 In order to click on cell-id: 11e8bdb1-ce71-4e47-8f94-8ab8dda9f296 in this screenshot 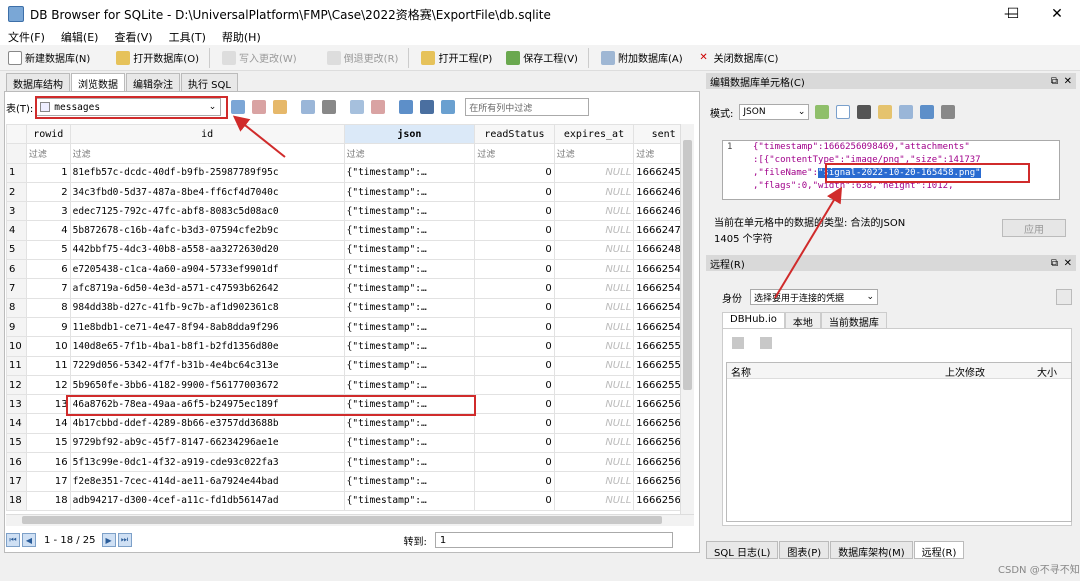, I will do `click(207, 327)`.